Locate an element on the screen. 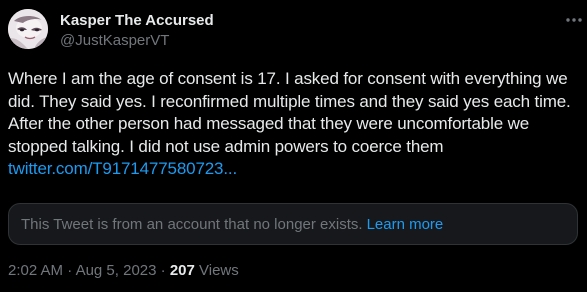 This screenshot has height=292, width=587. avatar-image is located at coordinates (28, 29).